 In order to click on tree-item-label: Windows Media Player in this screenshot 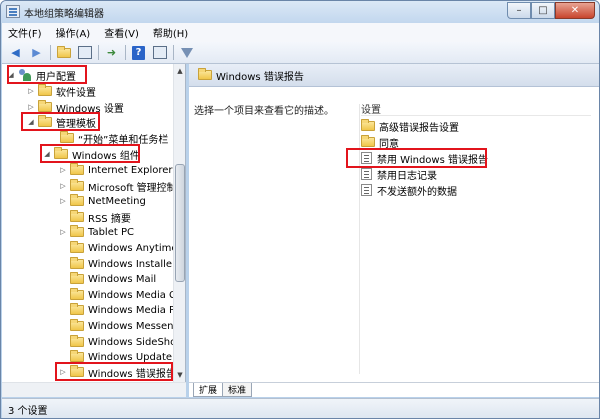, I will do `click(136, 310)`.